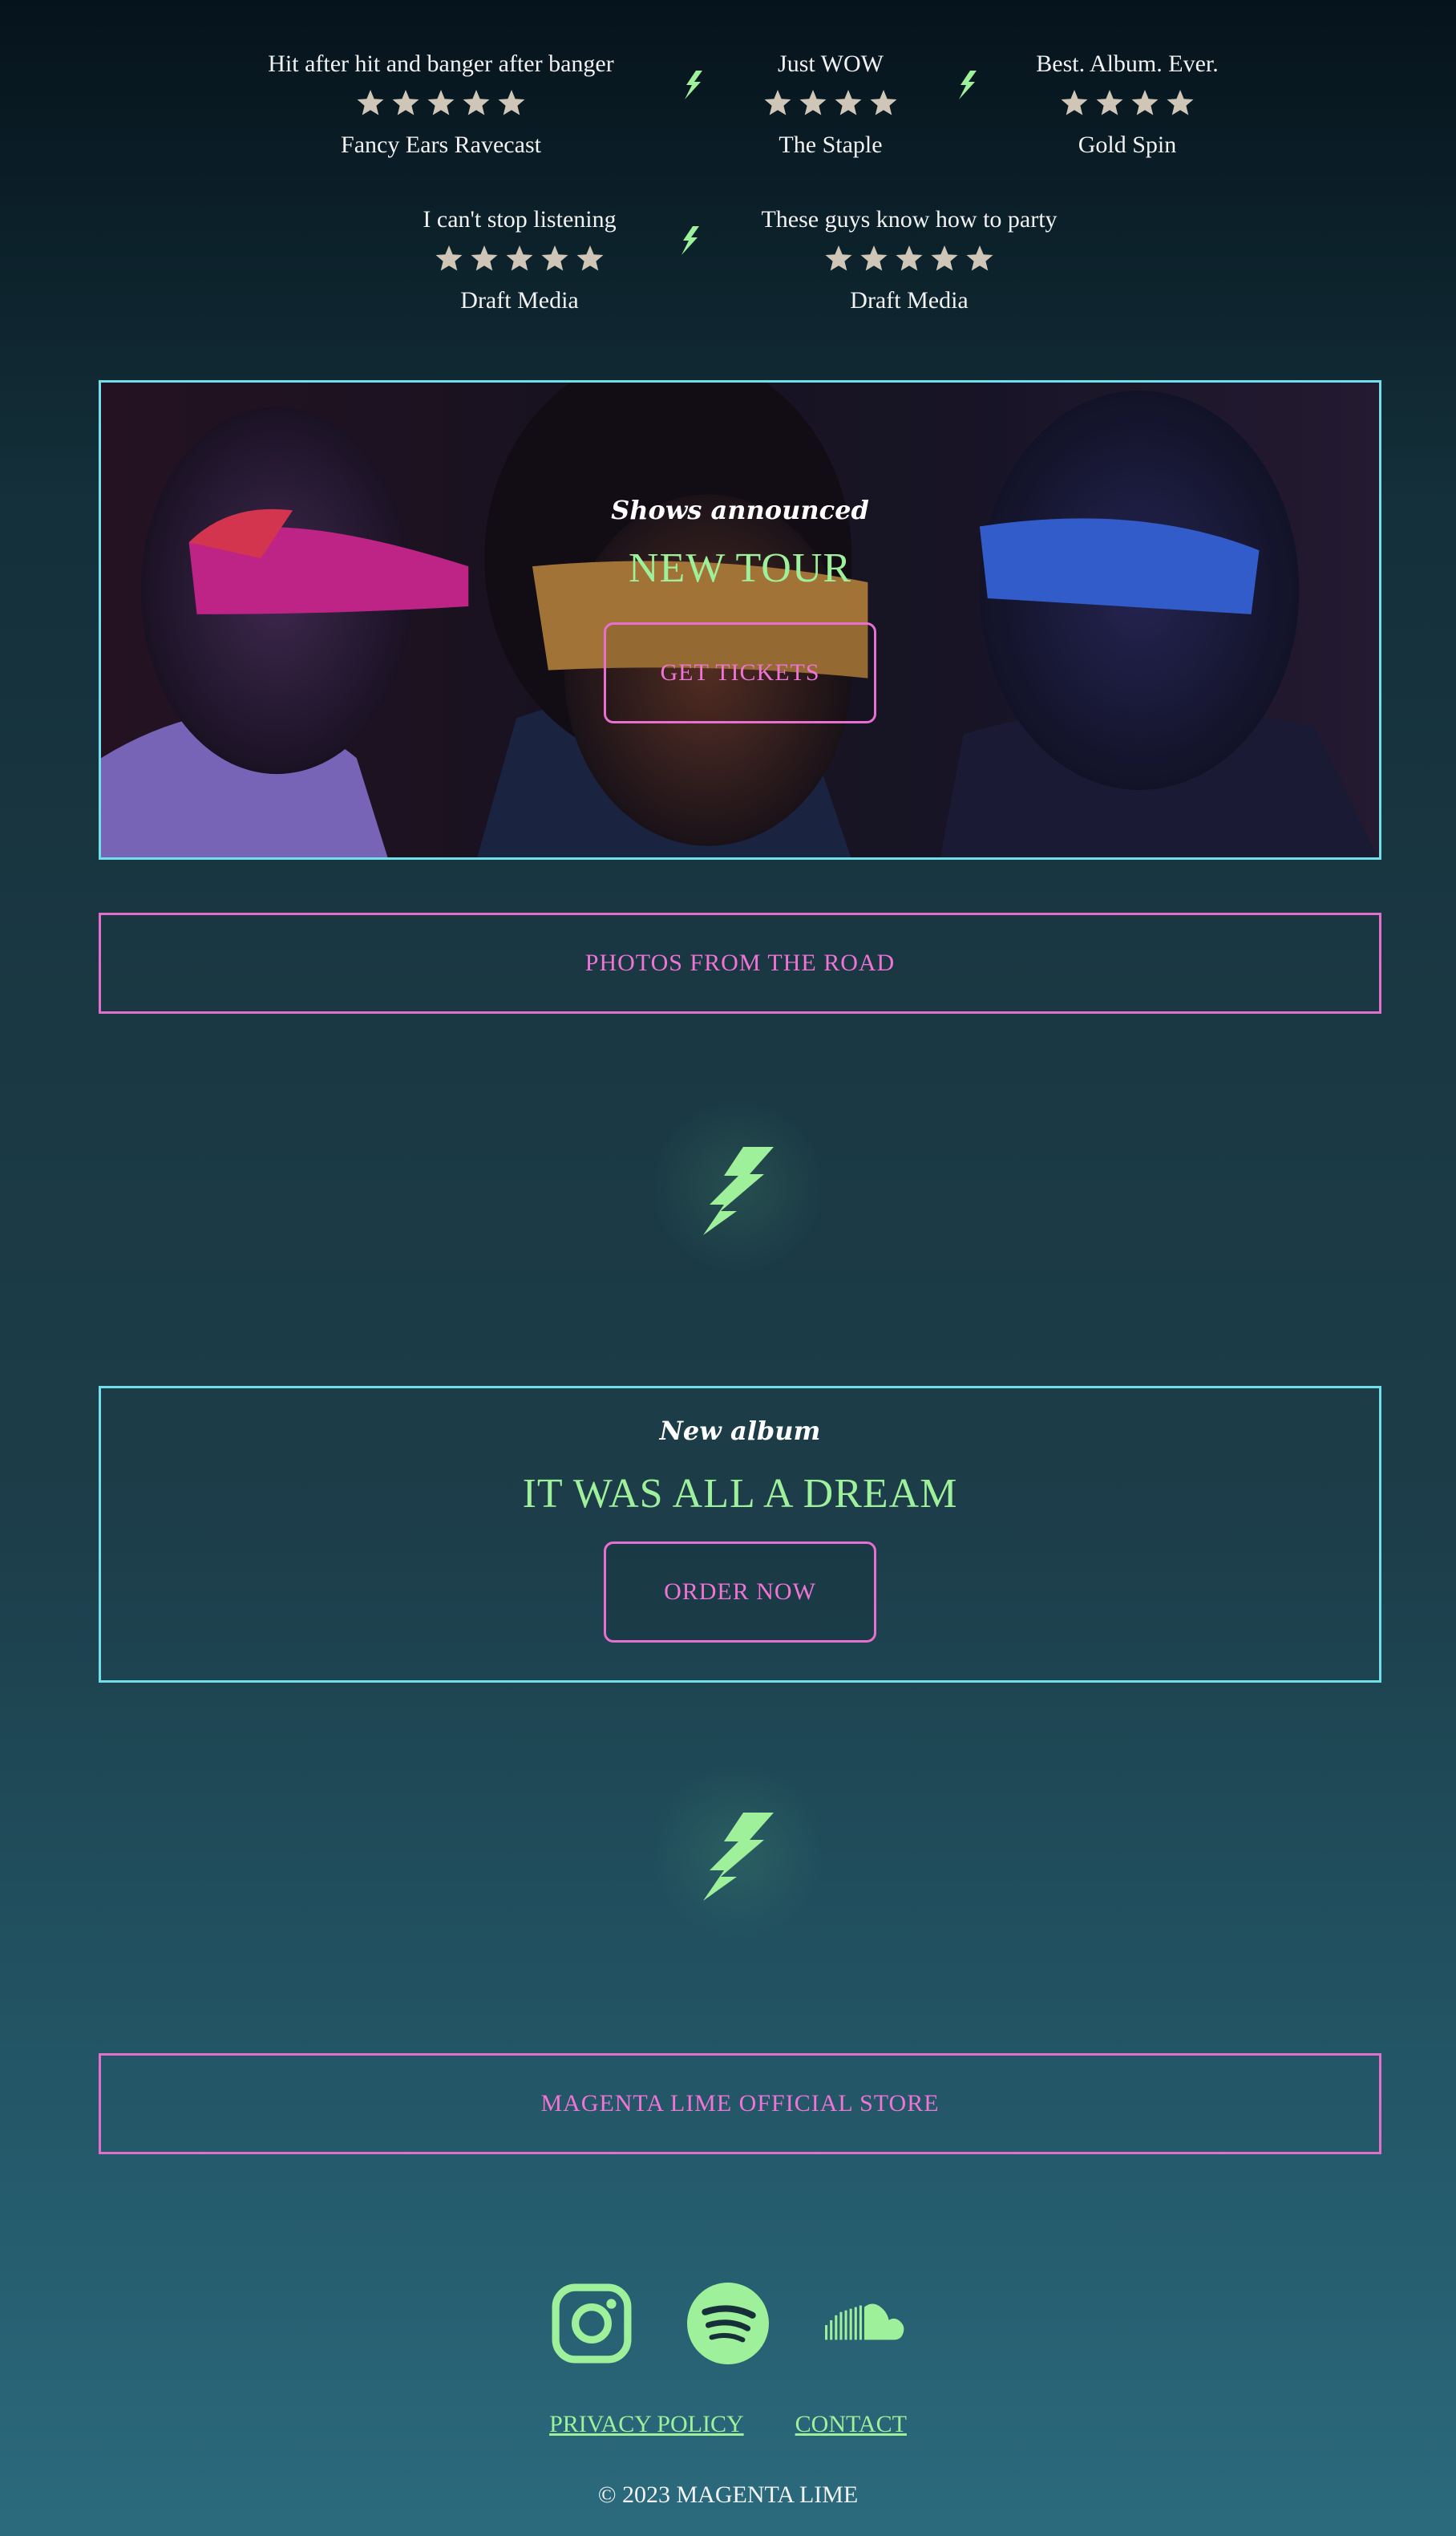 The height and width of the screenshot is (2536, 1456). What do you see at coordinates (441, 145) in the screenshot?
I see `review-source: Fancy Ears Ravecast` at bounding box center [441, 145].